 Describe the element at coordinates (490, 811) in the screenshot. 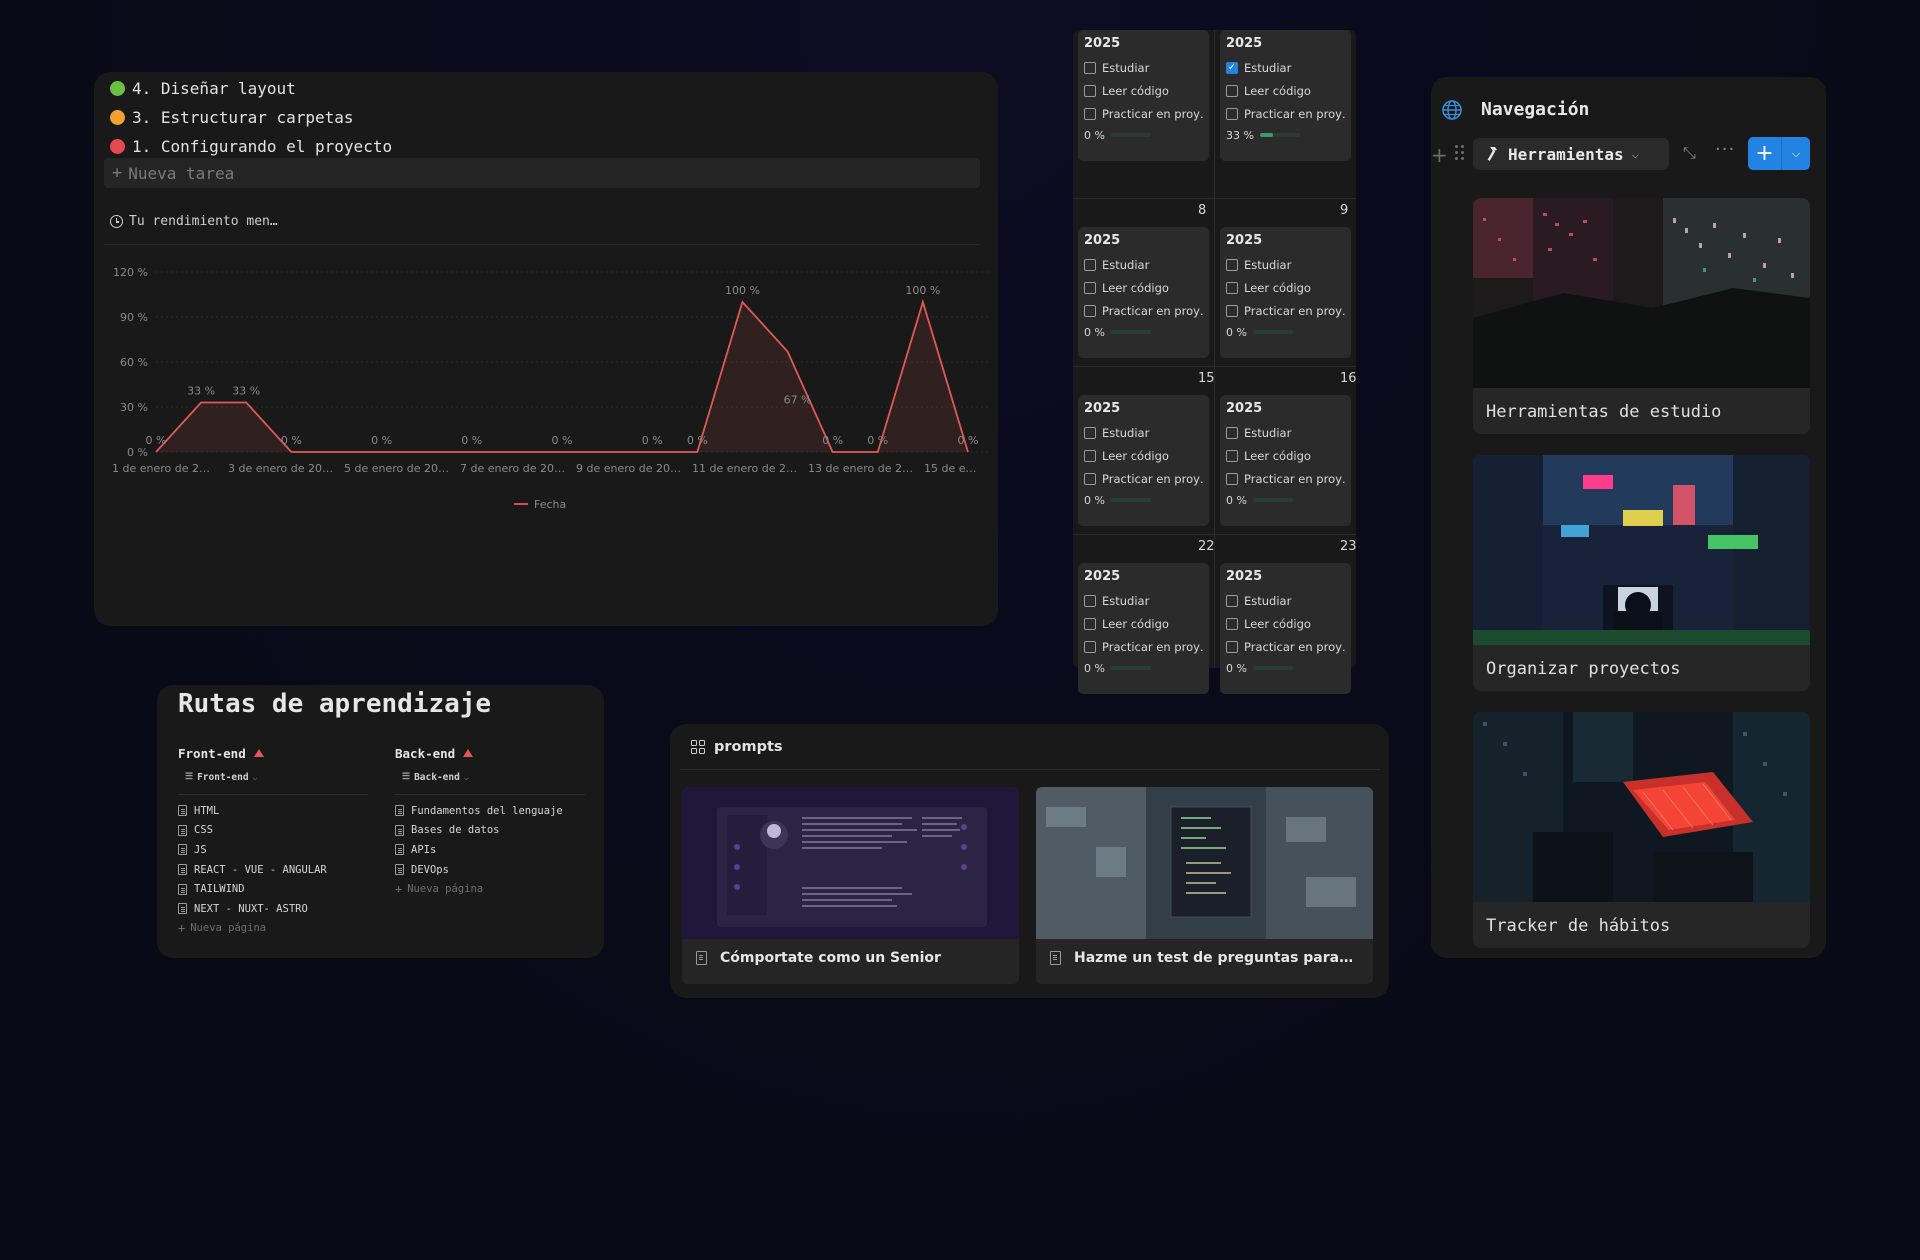

I see `route-page-link: Fundamentos del lenguaje` at that location.